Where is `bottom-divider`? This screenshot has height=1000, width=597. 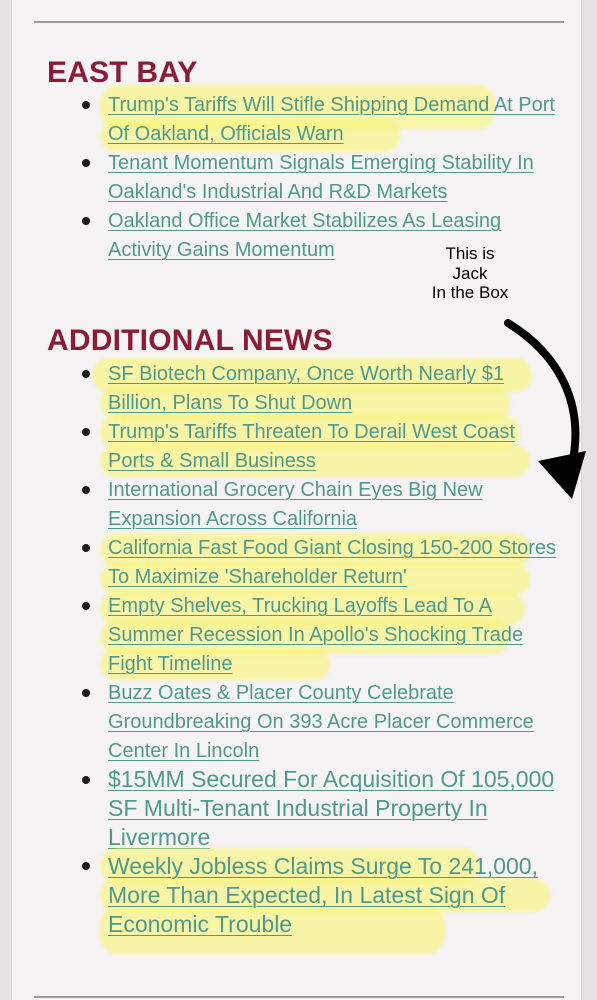 bottom-divider is located at coordinates (299, 997).